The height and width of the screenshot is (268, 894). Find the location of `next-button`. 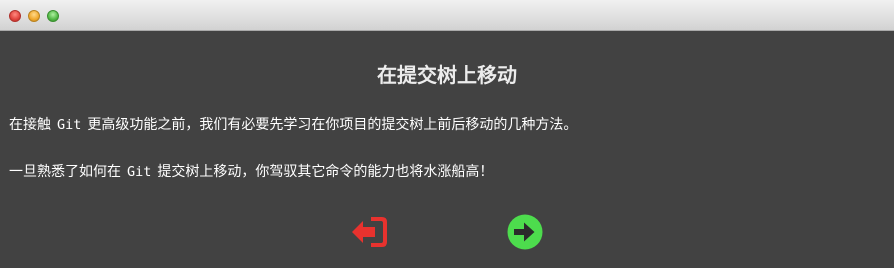

next-button is located at coordinates (525, 232).